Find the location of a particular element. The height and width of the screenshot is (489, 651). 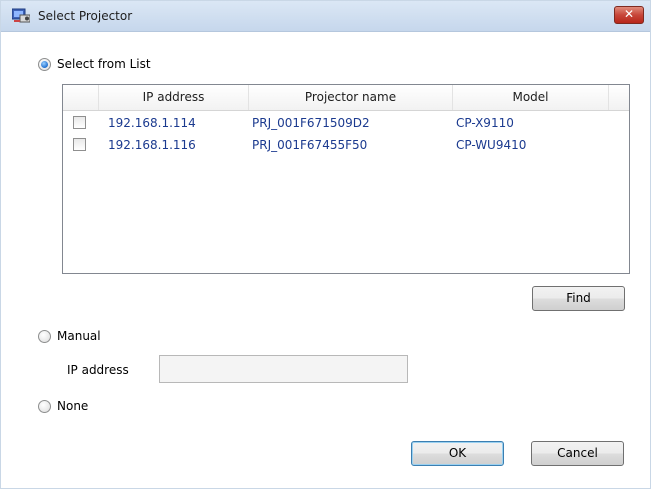

select-from-list-label: Select from List is located at coordinates (104, 64).